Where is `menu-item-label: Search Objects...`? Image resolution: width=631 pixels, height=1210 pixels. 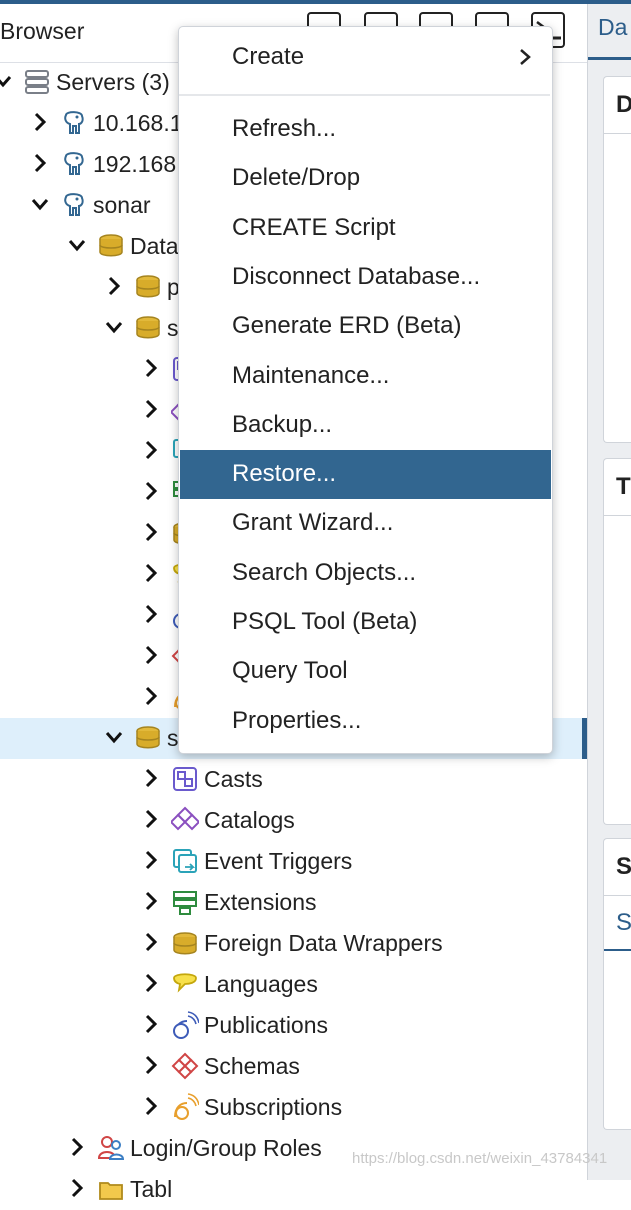
menu-item-label: Search Objects... is located at coordinates (324, 572).